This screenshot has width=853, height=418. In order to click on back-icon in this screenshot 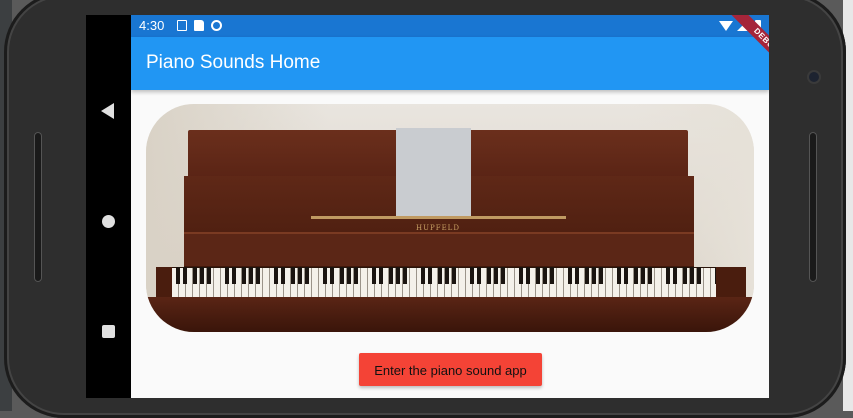, I will do `click(107, 111)`.